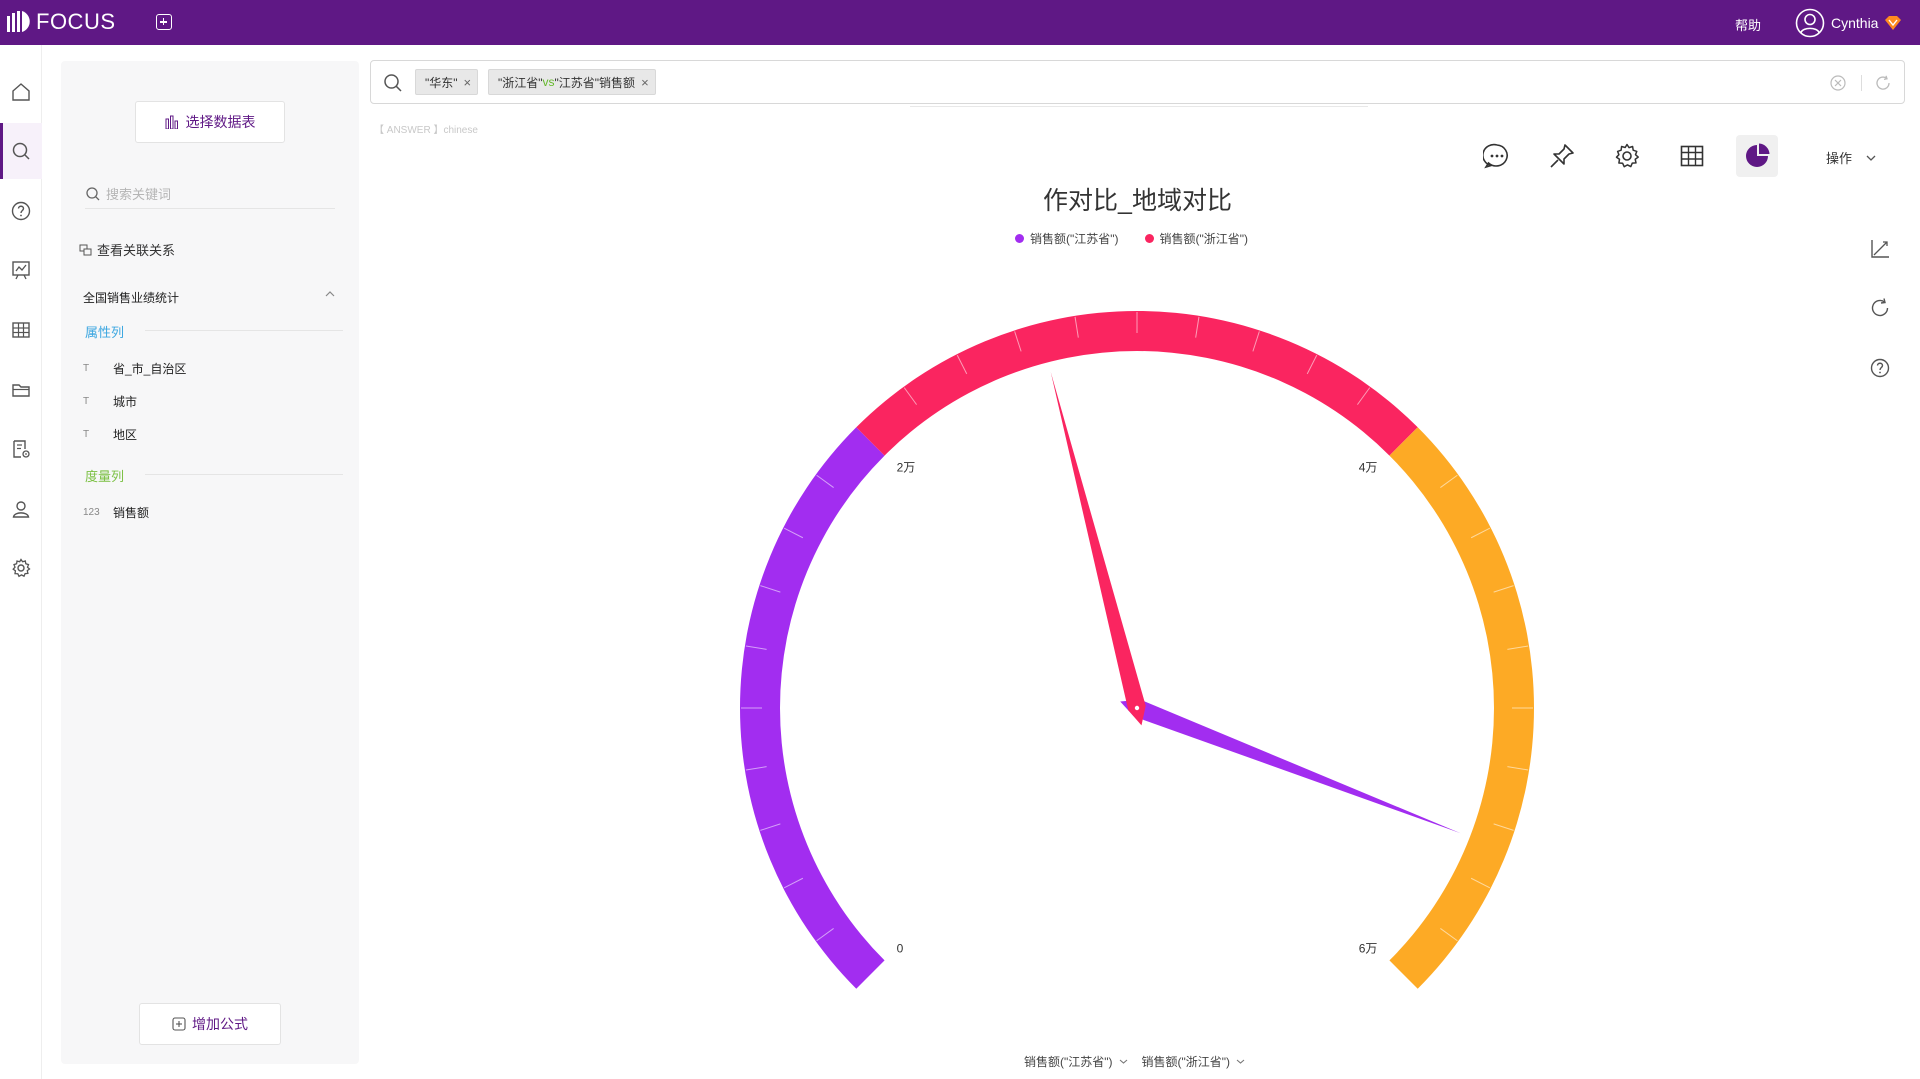  Describe the element at coordinates (1204, 239) in the screenshot. I see `legend-label: 销售额("浙江省")` at that location.